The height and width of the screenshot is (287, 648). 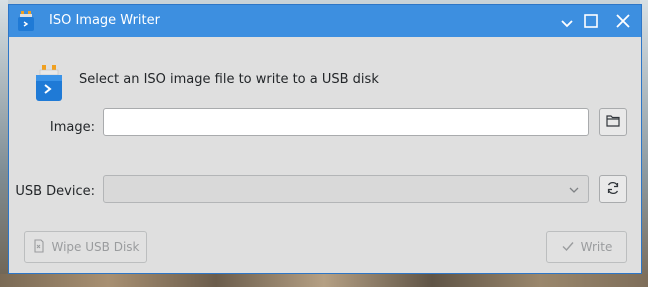 I want to click on browse-button, so click(x=613, y=122).